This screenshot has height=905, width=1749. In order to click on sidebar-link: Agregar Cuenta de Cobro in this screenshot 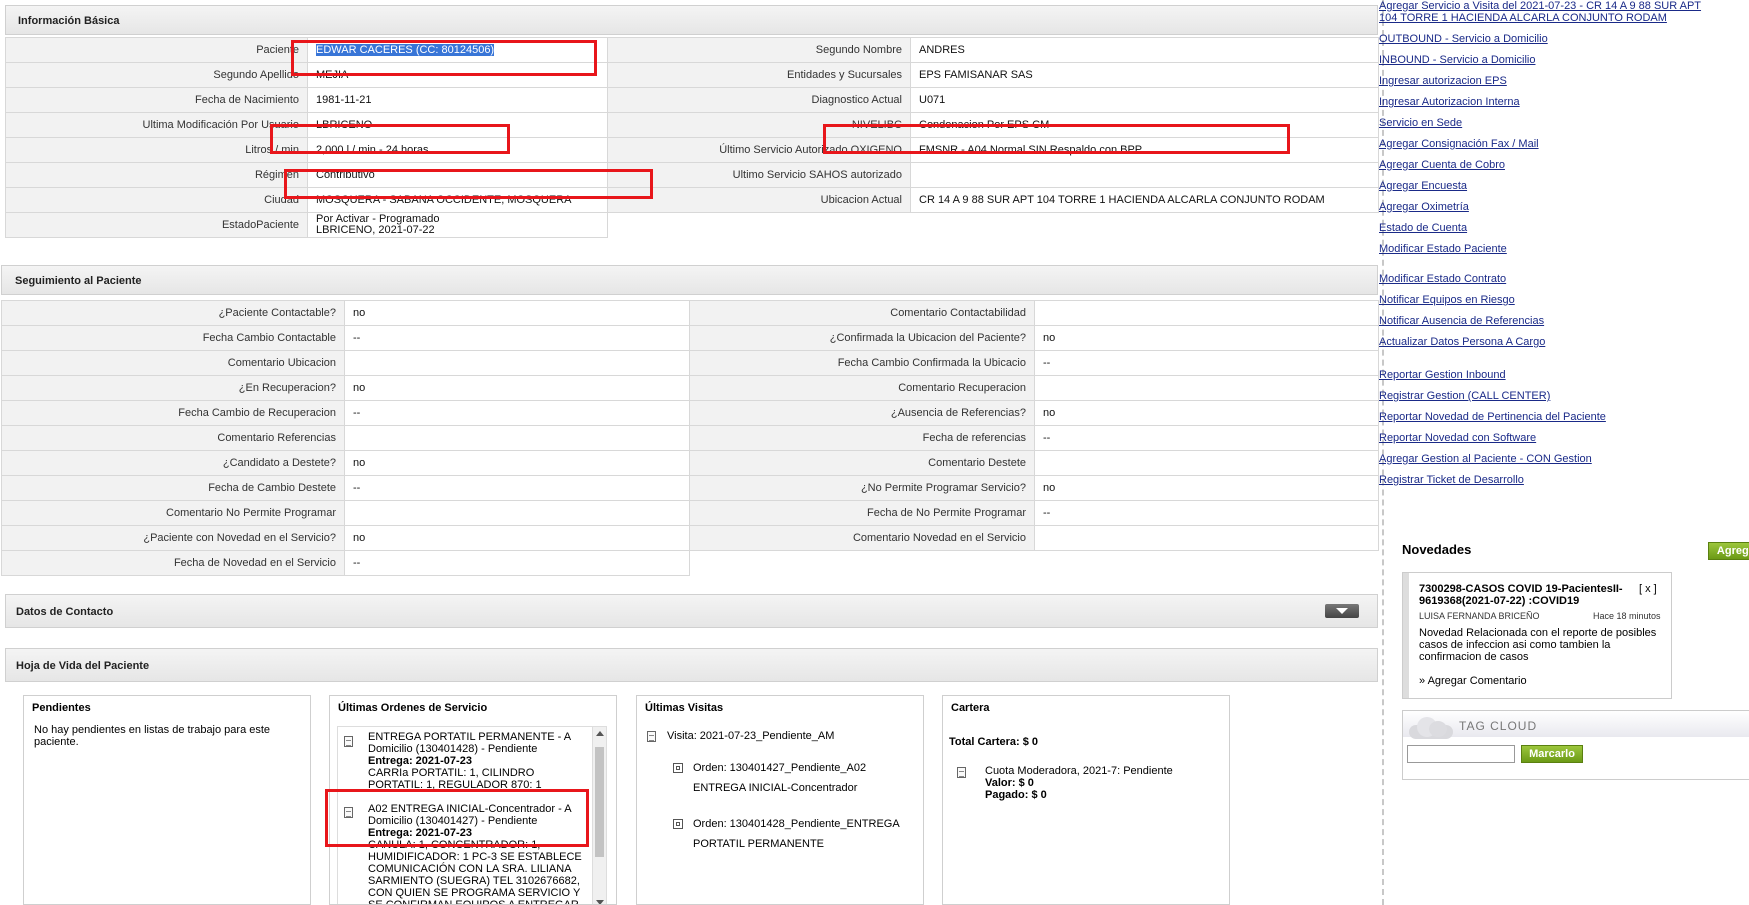, I will do `click(1442, 165)`.